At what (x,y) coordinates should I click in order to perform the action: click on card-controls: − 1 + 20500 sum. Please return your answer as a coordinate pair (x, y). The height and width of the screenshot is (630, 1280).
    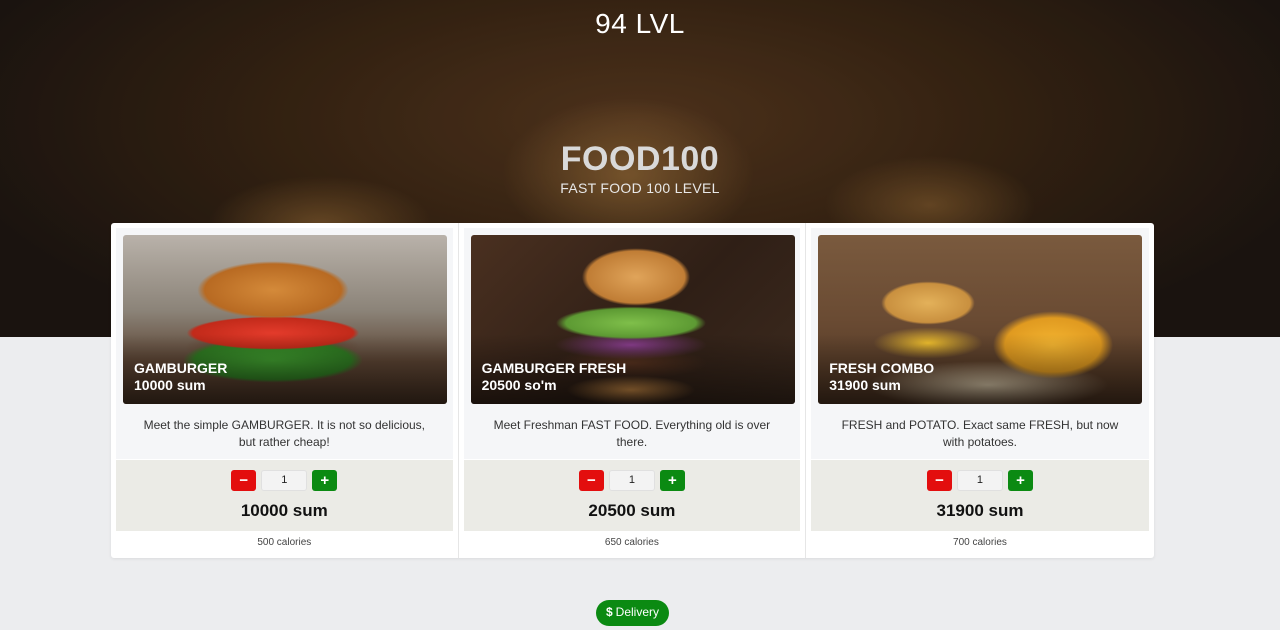
    Looking at the image, I should click on (632, 495).